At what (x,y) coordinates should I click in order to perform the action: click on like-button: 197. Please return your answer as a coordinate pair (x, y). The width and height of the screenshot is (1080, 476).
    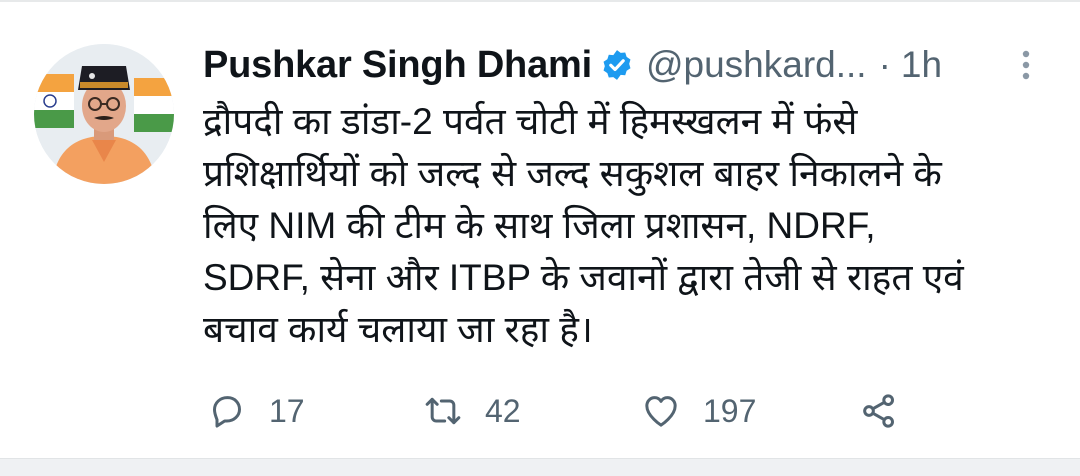
    Looking at the image, I should click on (698, 411).